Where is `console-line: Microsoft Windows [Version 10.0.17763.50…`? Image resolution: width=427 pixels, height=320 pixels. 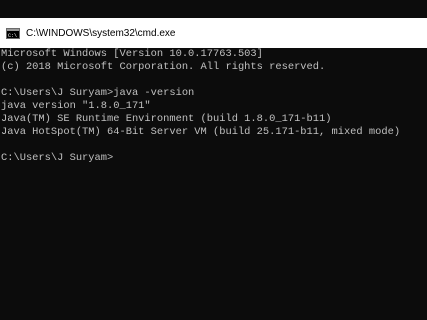
console-line: Microsoft Windows [Version 10.0.17763.50… is located at coordinates (132, 54).